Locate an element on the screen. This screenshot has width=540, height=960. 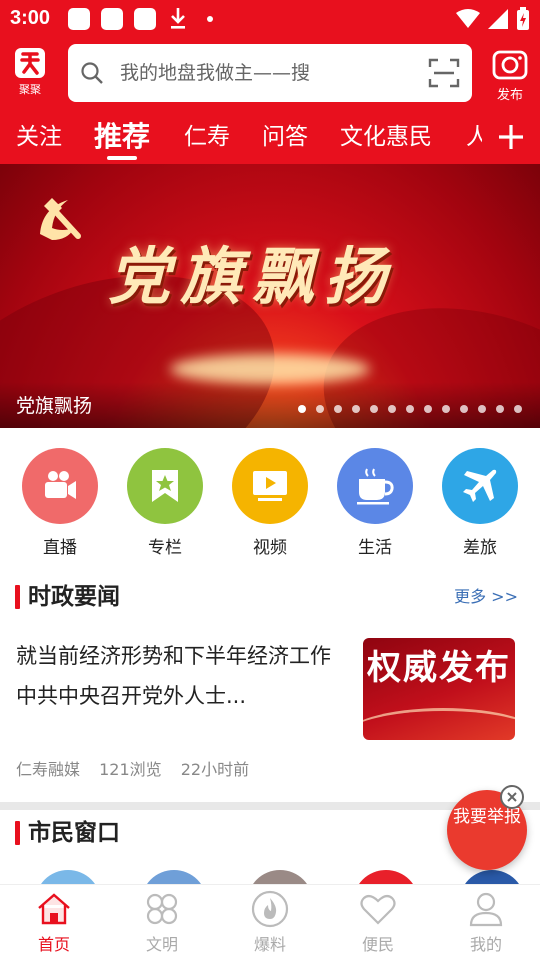
nav-label: 爆料 is located at coordinates (269, 944).